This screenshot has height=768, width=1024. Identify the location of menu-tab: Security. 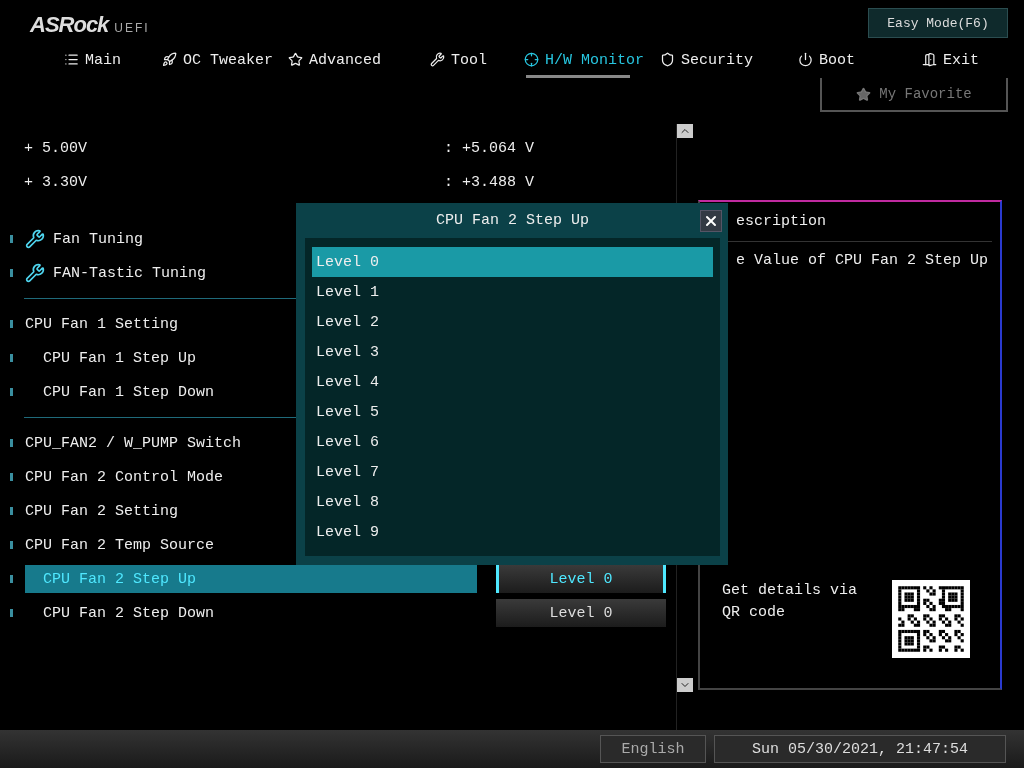
(729, 61).